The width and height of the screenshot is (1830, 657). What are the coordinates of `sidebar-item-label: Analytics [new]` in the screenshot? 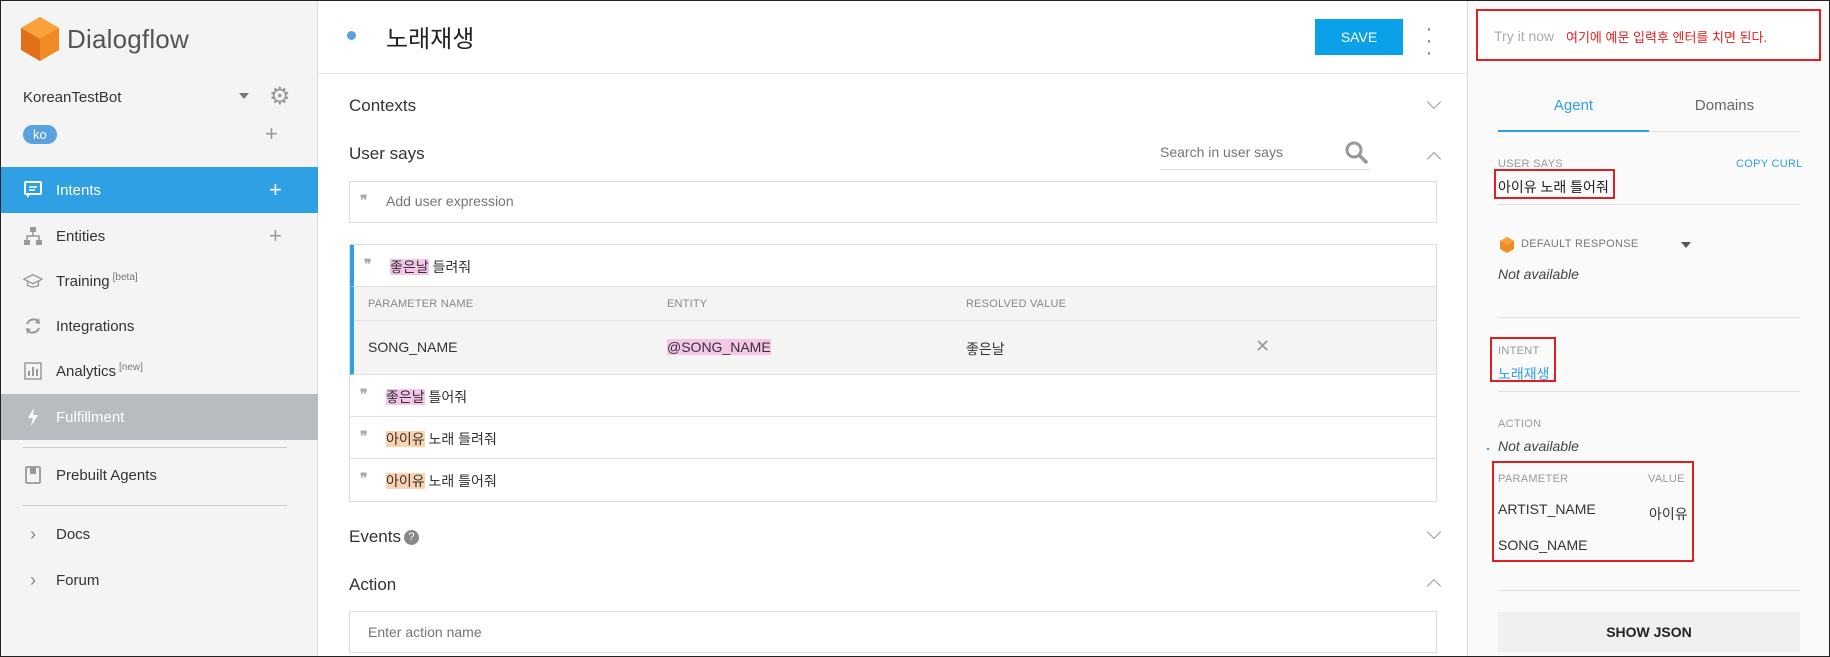 It's located at (99, 371).